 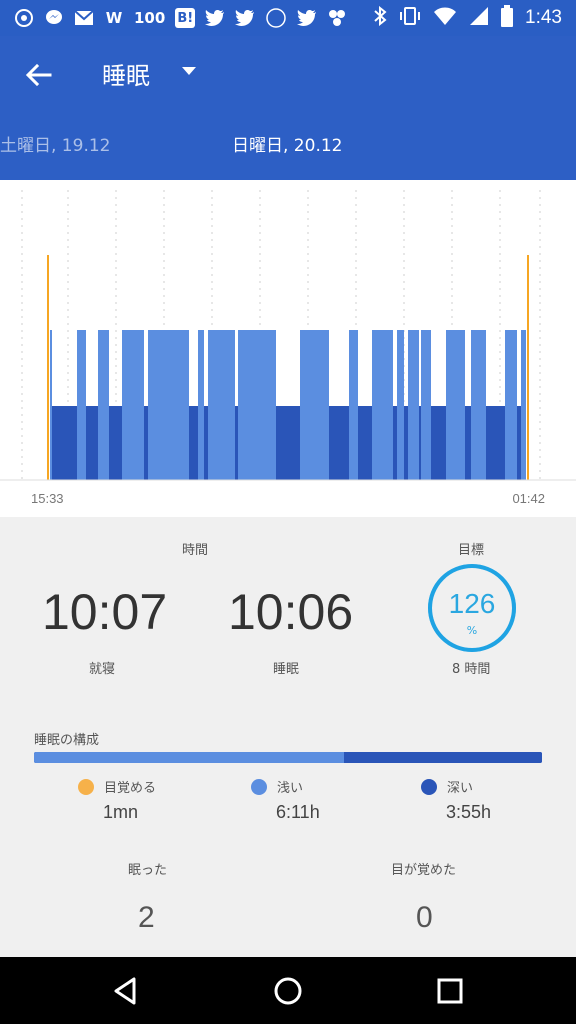 I want to click on wordpress-icon: W, so click(x=114, y=18).